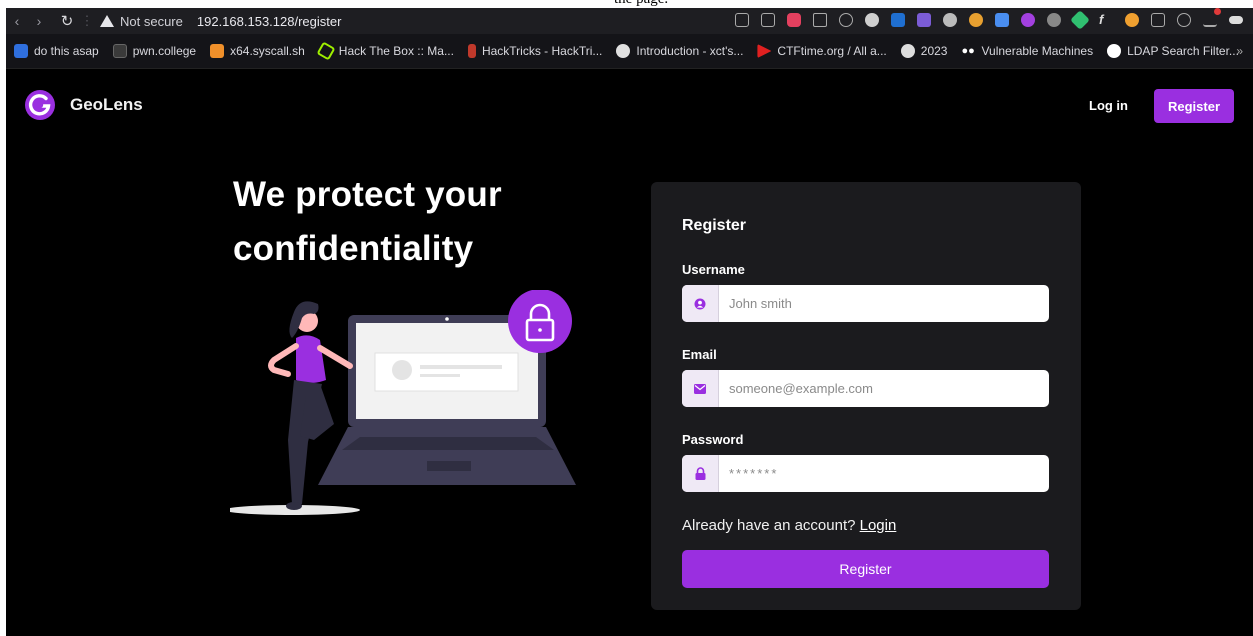 This screenshot has width=1253, height=636. What do you see at coordinates (269, 21) in the screenshot?
I see `url-text: 192.168.153.128/register` at bounding box center [269, 21].